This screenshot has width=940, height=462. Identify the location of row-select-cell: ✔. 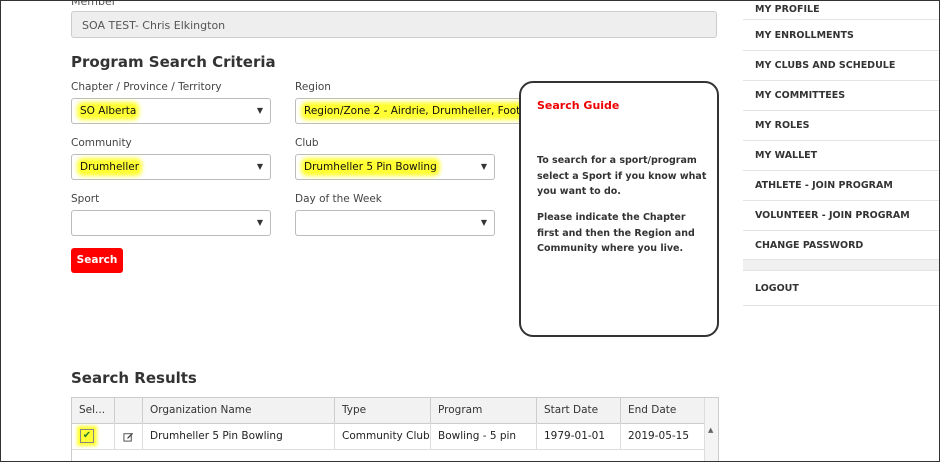
(93, 436).